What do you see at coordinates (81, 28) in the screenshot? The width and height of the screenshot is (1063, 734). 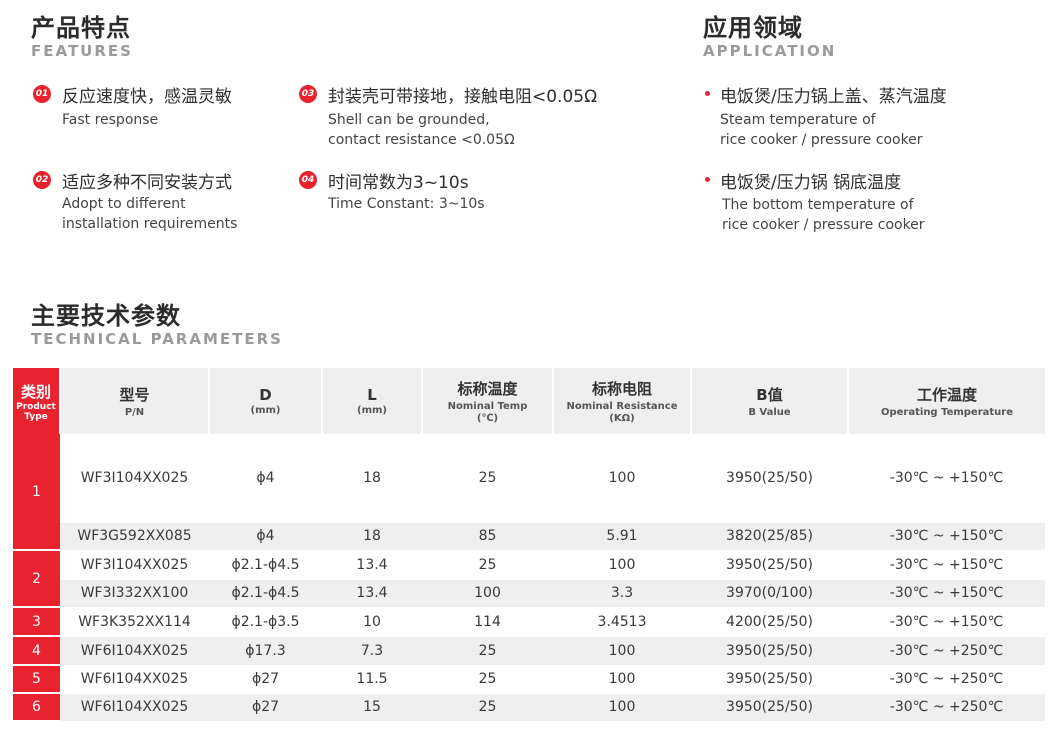 I see `features-title: 产品特点` at bounding box center [81, 28].